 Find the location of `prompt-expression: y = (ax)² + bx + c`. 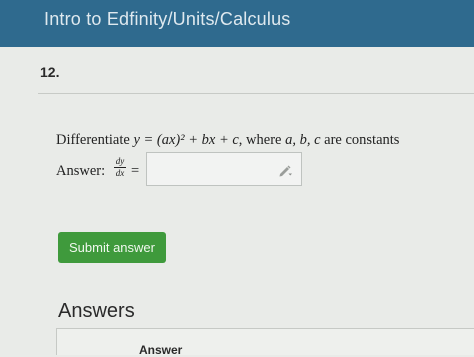

prompt-expression: y = (ax)² + bx + c is located at coordinates (186, 140).